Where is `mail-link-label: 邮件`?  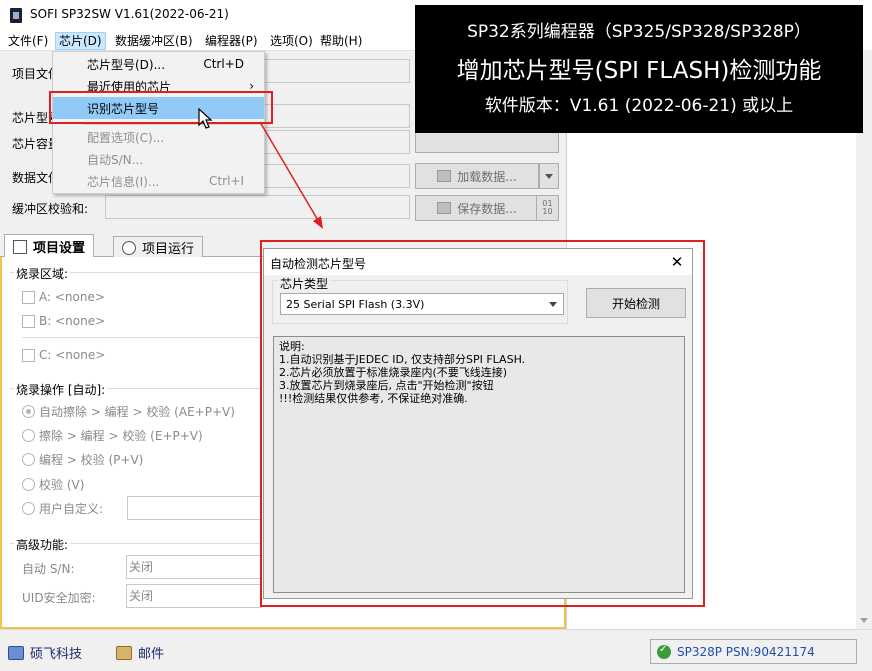 mail-link-label: 邮件 is located at coordinates (151, 654).